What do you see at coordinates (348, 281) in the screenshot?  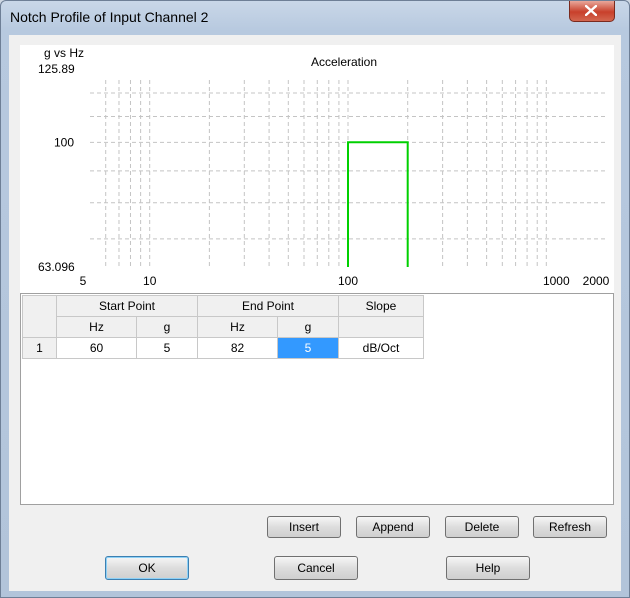 I see `x-tick-label: 100` at bounding box center [348, 281].